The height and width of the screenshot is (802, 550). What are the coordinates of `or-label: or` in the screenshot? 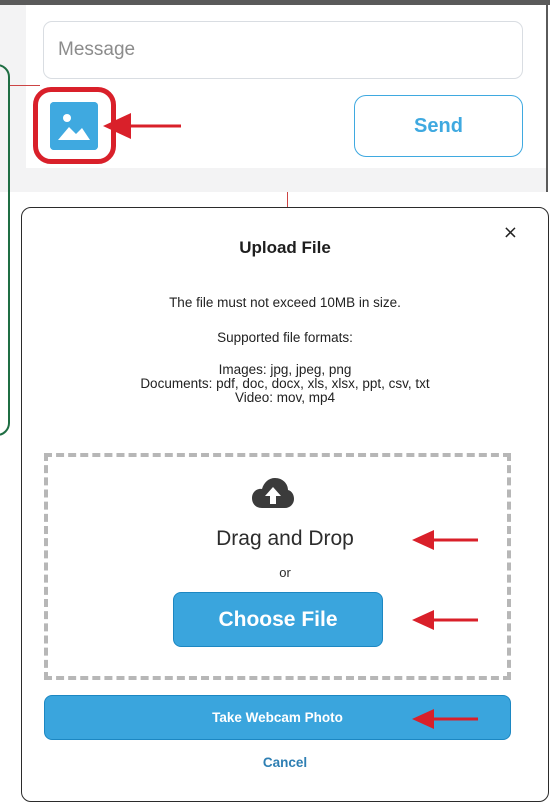 It's located at (285, 572).